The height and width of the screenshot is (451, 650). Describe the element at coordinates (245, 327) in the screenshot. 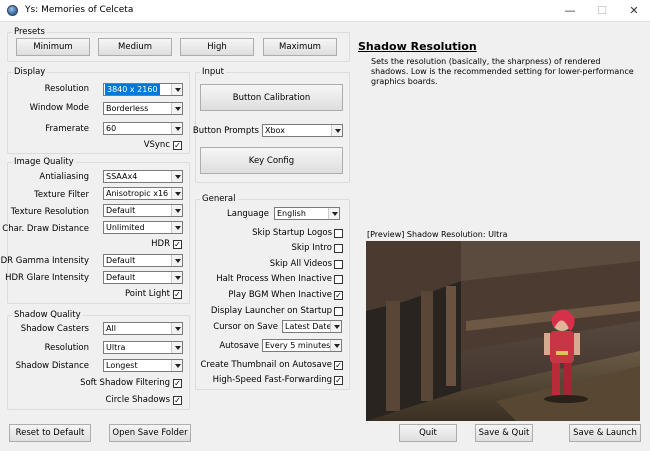

I see `cursor-on-save-label: Cursor on Save` at that location.